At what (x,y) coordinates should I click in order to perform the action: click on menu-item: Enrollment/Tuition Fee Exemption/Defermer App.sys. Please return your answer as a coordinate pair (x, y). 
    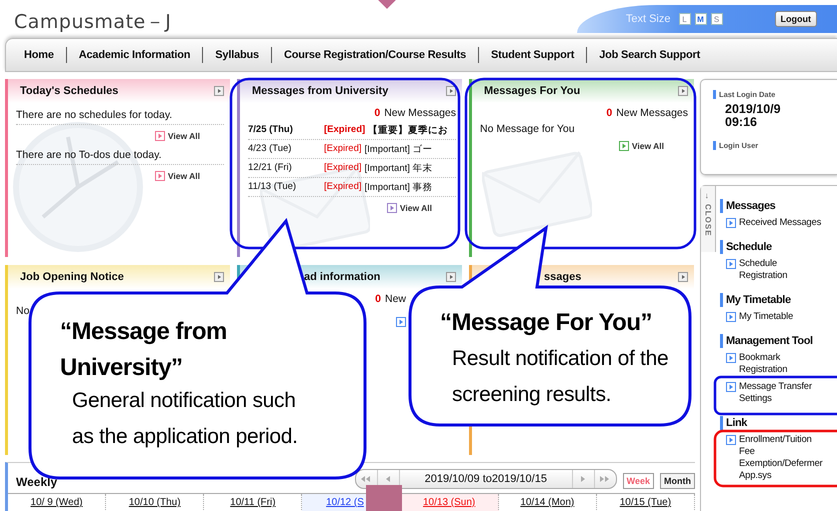
    Looking at the image, I should click on (775, 458).